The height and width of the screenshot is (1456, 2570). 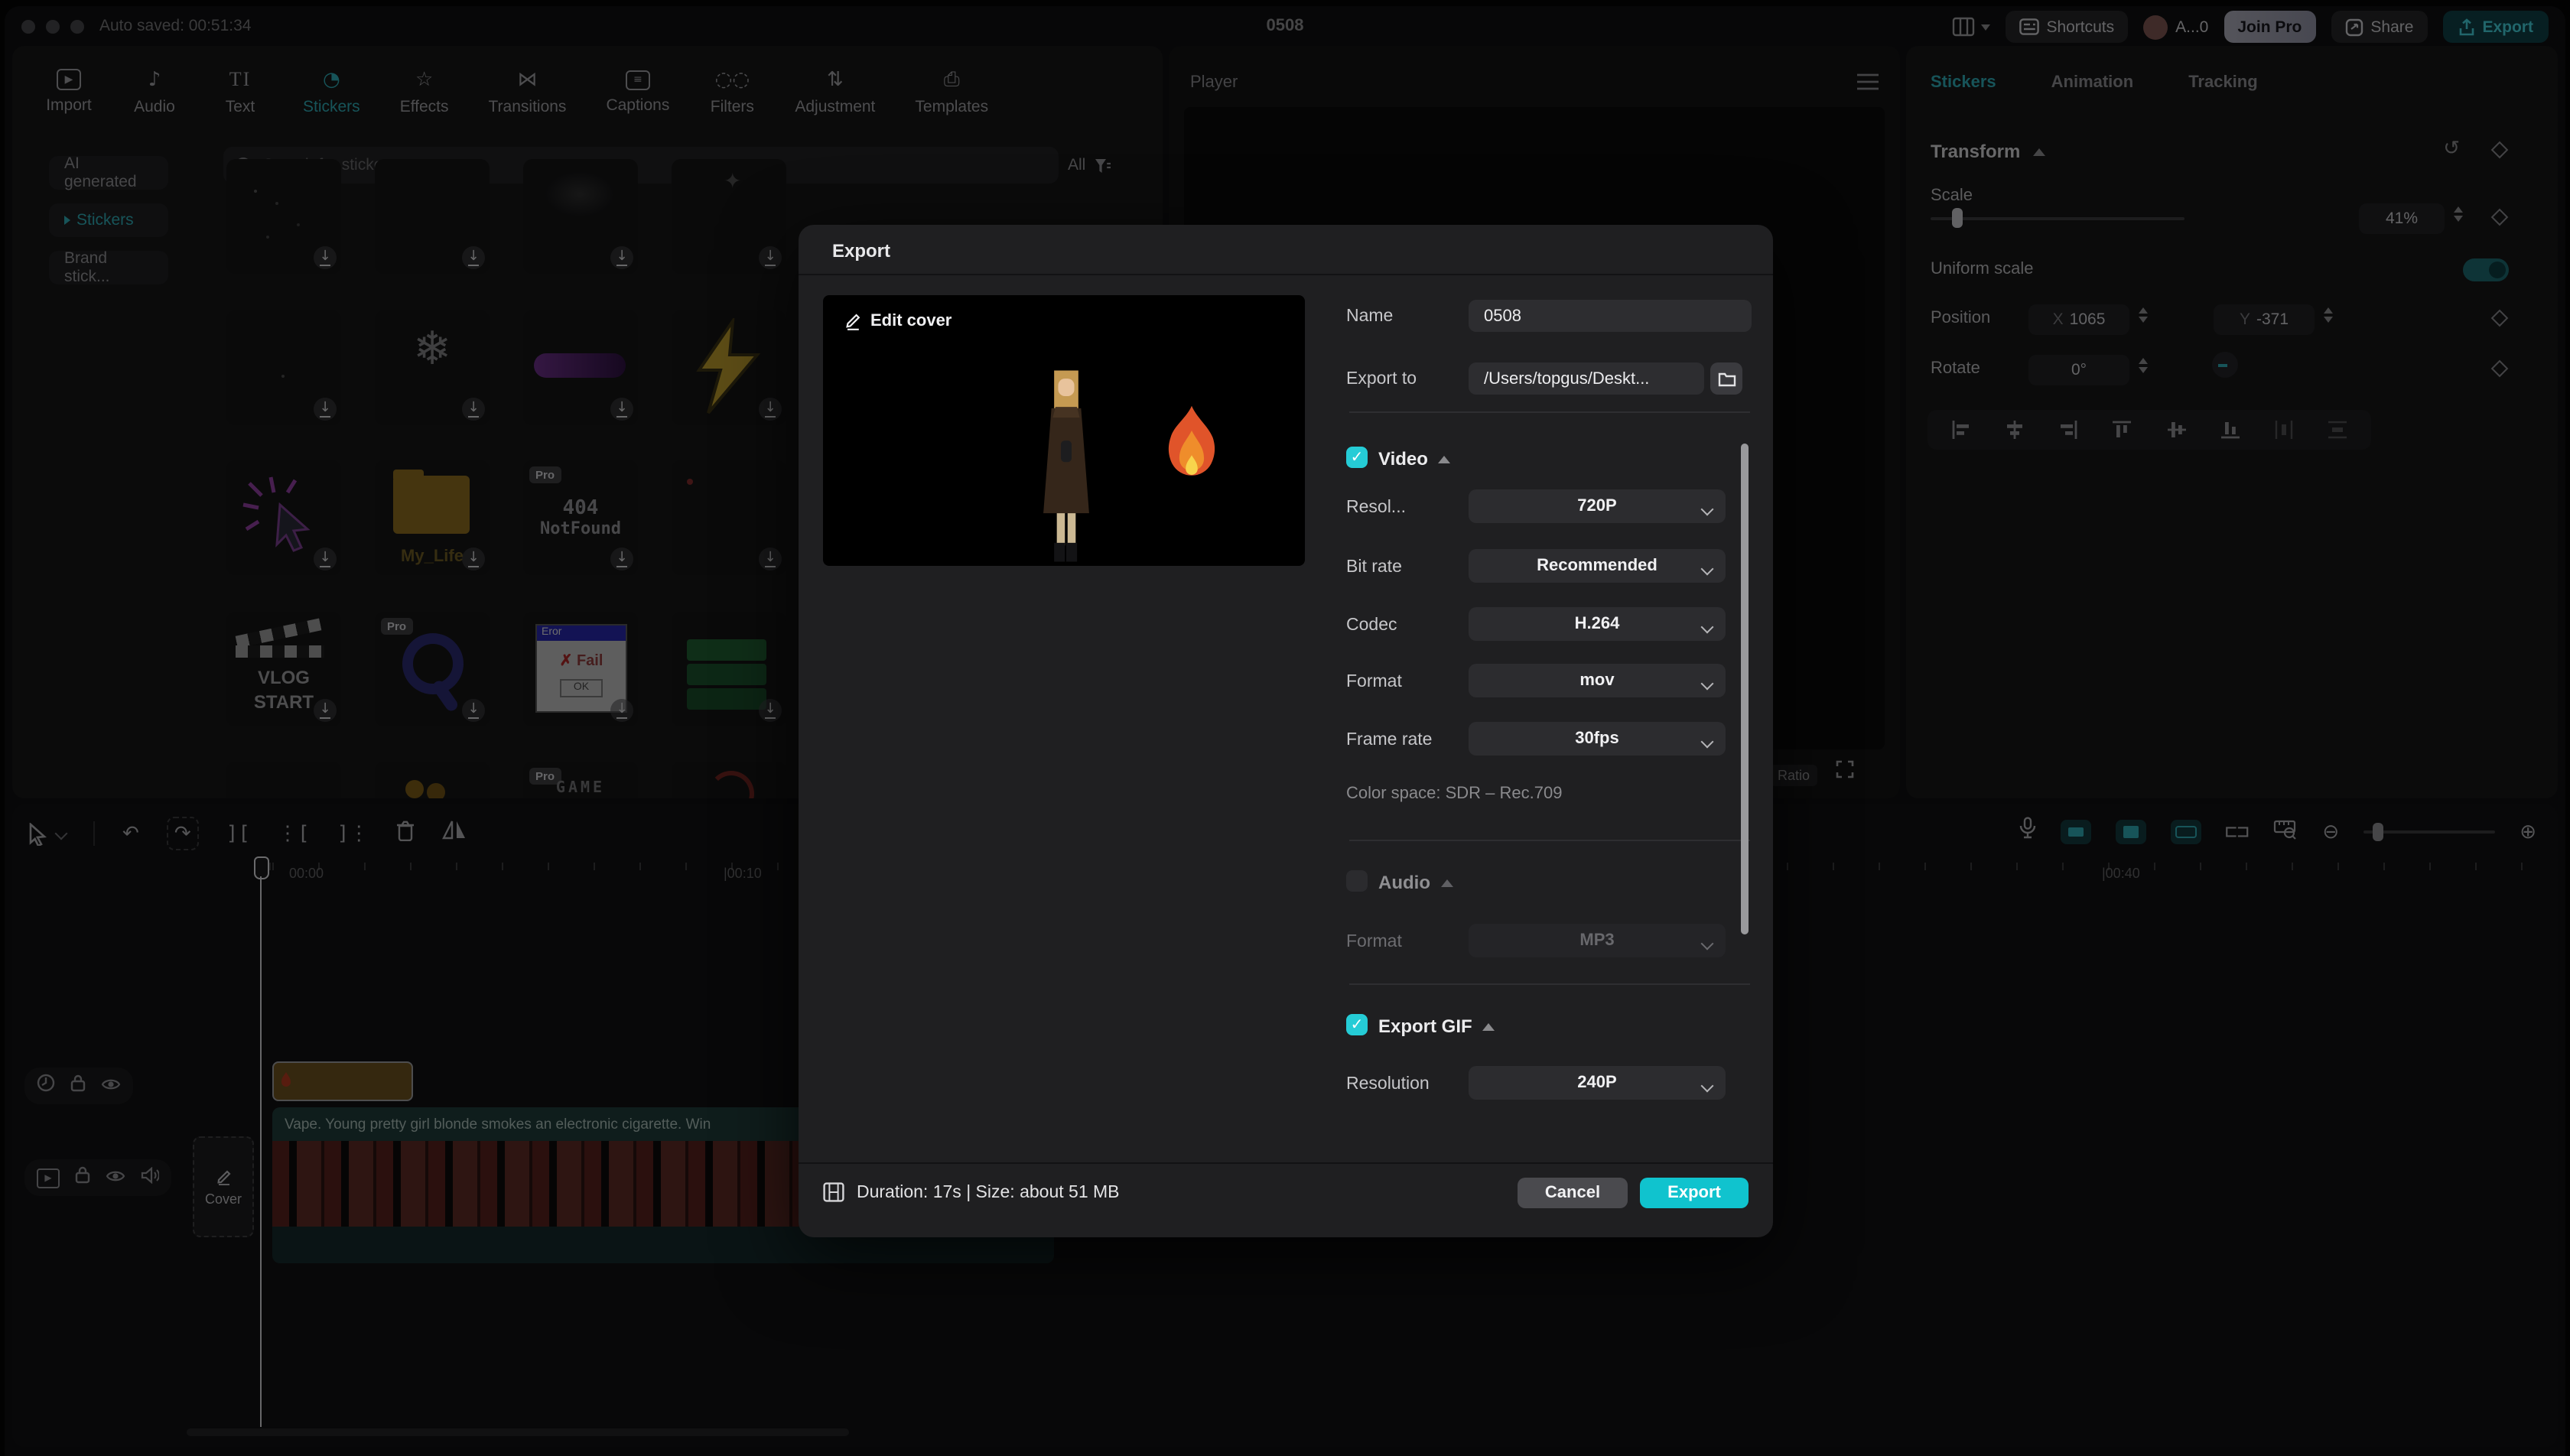 What do you see at coordinates (1388, 1084) in the screenshot?
I see `gif-resolution-label: Resolution` at bounding box center [1388, 1084].